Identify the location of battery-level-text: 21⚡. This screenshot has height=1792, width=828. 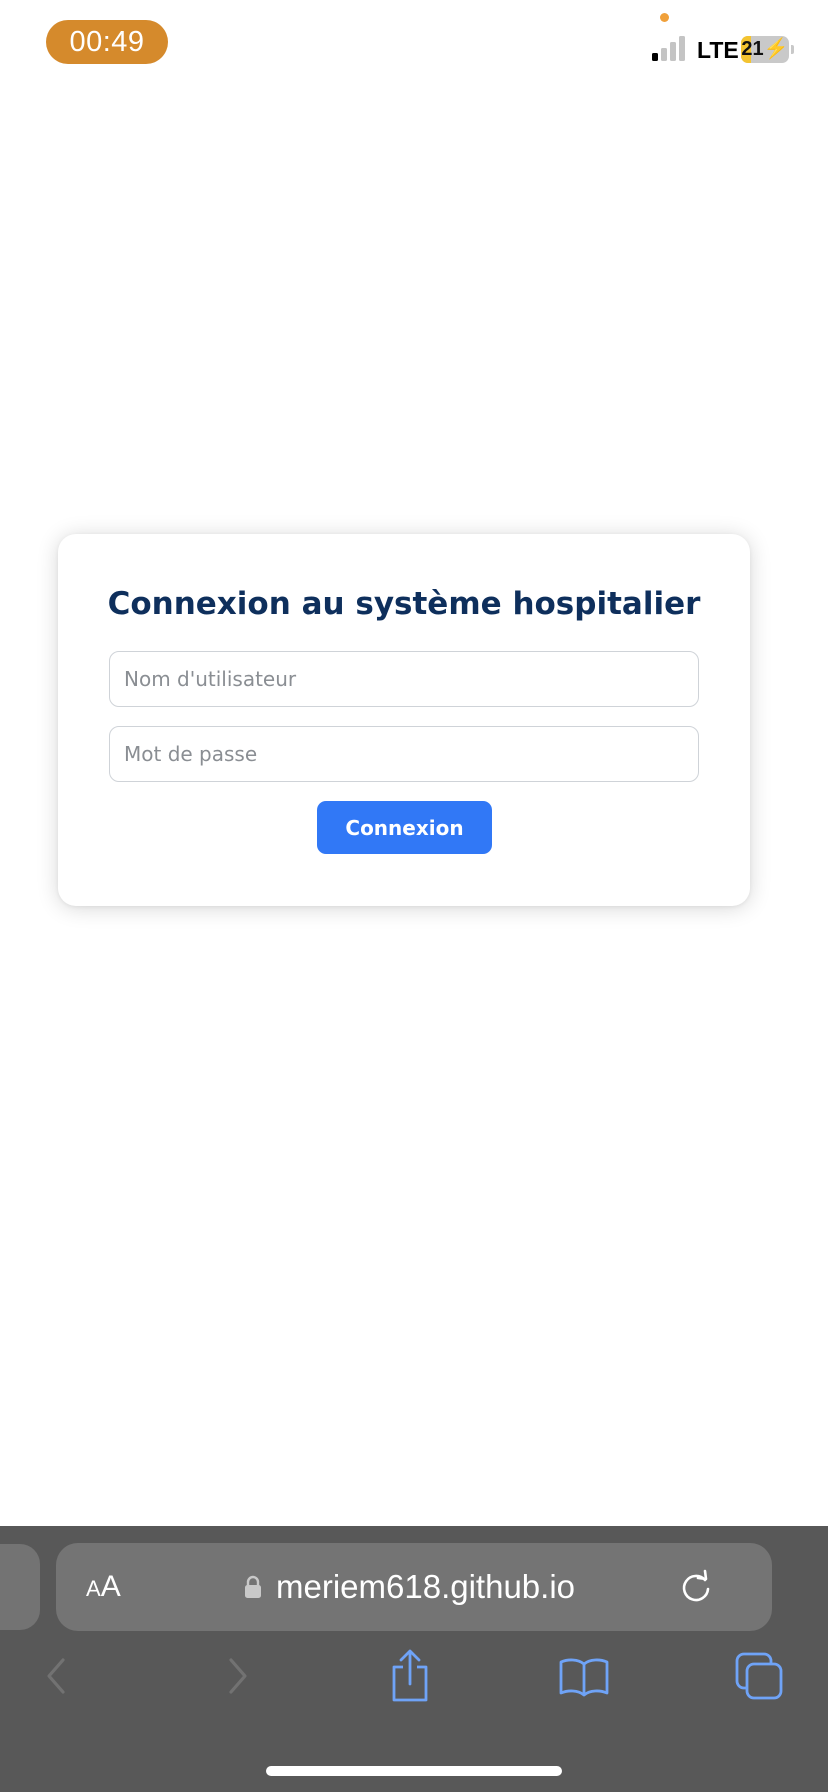
(765, 49).